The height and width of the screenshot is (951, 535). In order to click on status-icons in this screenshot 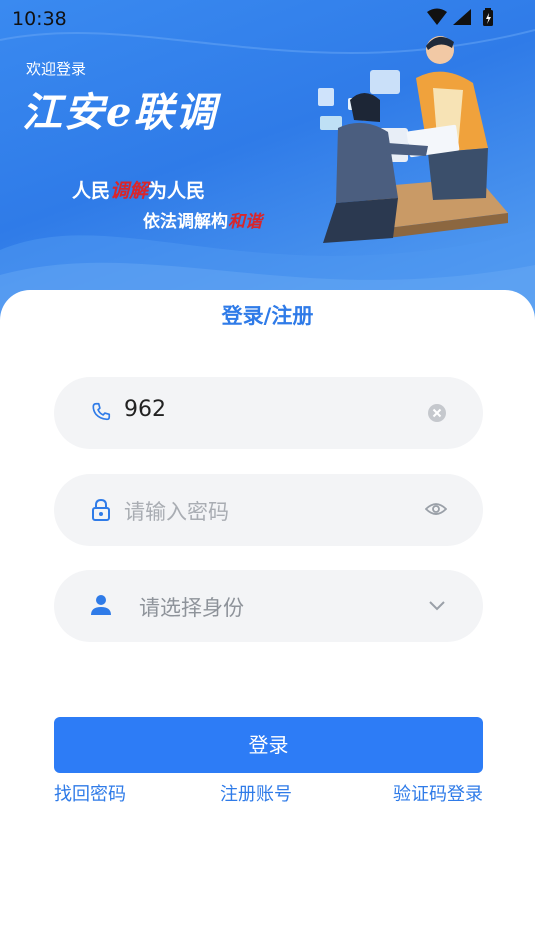, I will do `click(460, 17)`.